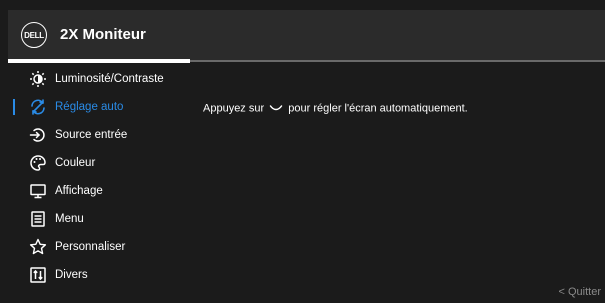  Describe the element at coordinates (276, 108) in the screenshot. I see `checkmark-icon` at that location.